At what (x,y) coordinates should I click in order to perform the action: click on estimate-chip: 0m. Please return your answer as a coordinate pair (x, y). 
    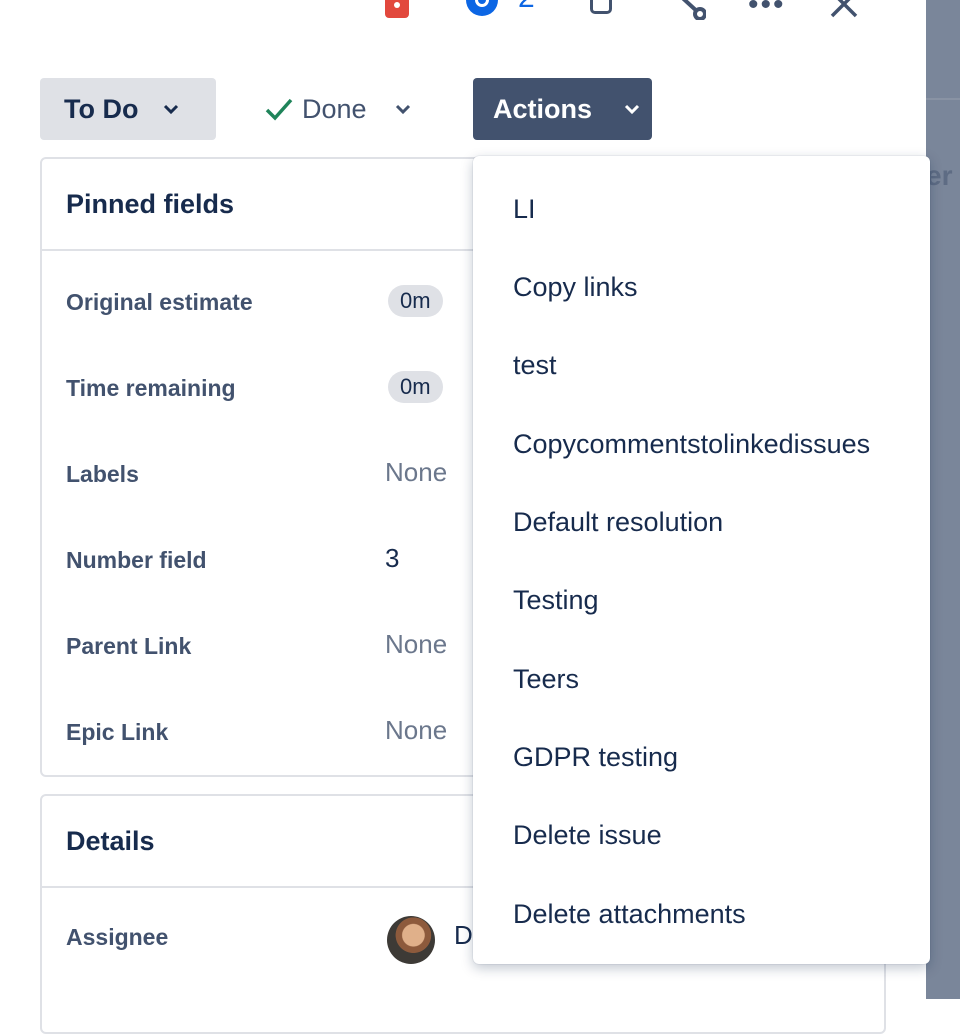
    Looking at the image, I should click on (415, 301).